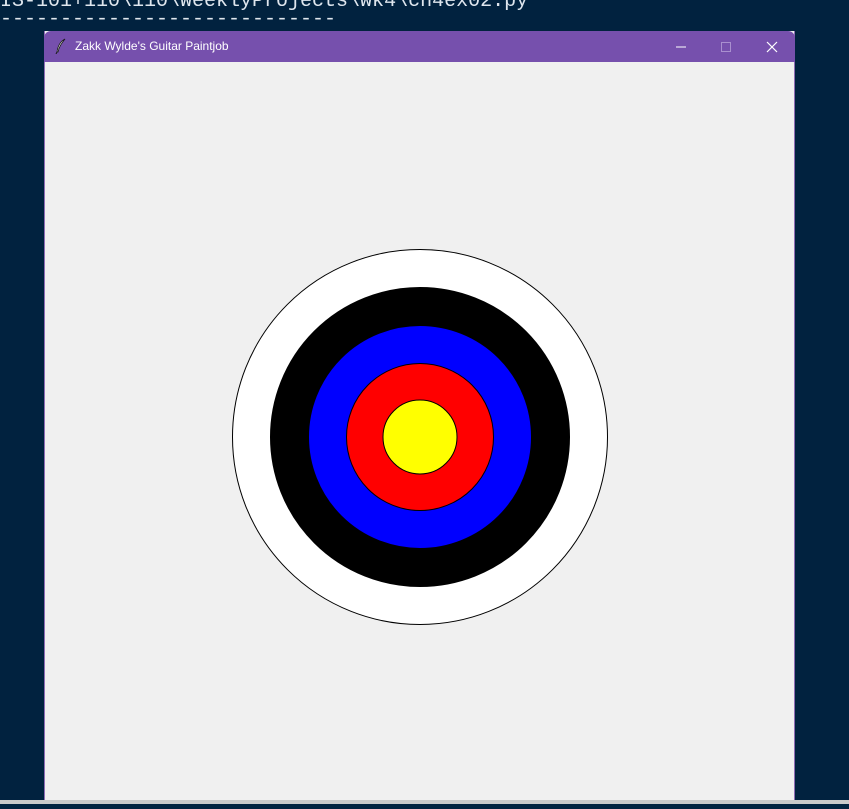 This screenshot has width=849, height=809. I want to click on minimize-button, so click(681, 46).